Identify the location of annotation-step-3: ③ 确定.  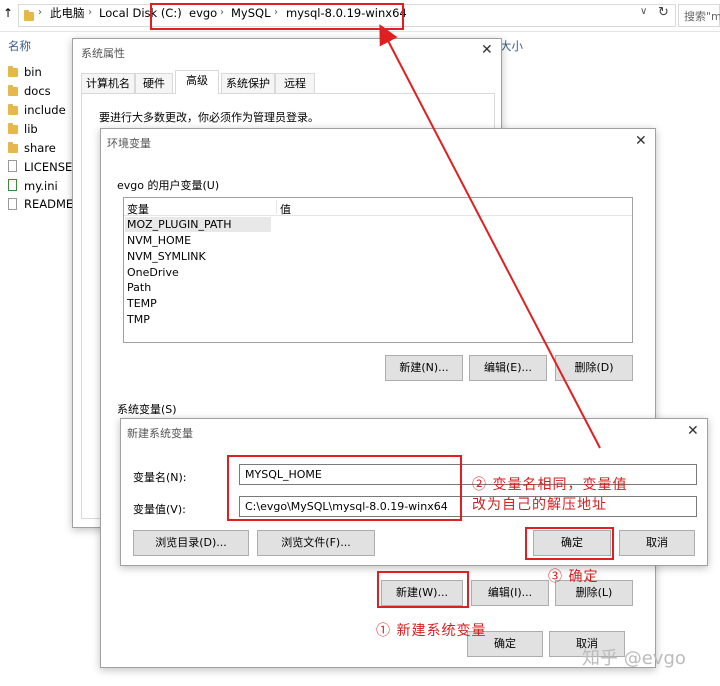
(573, 577).